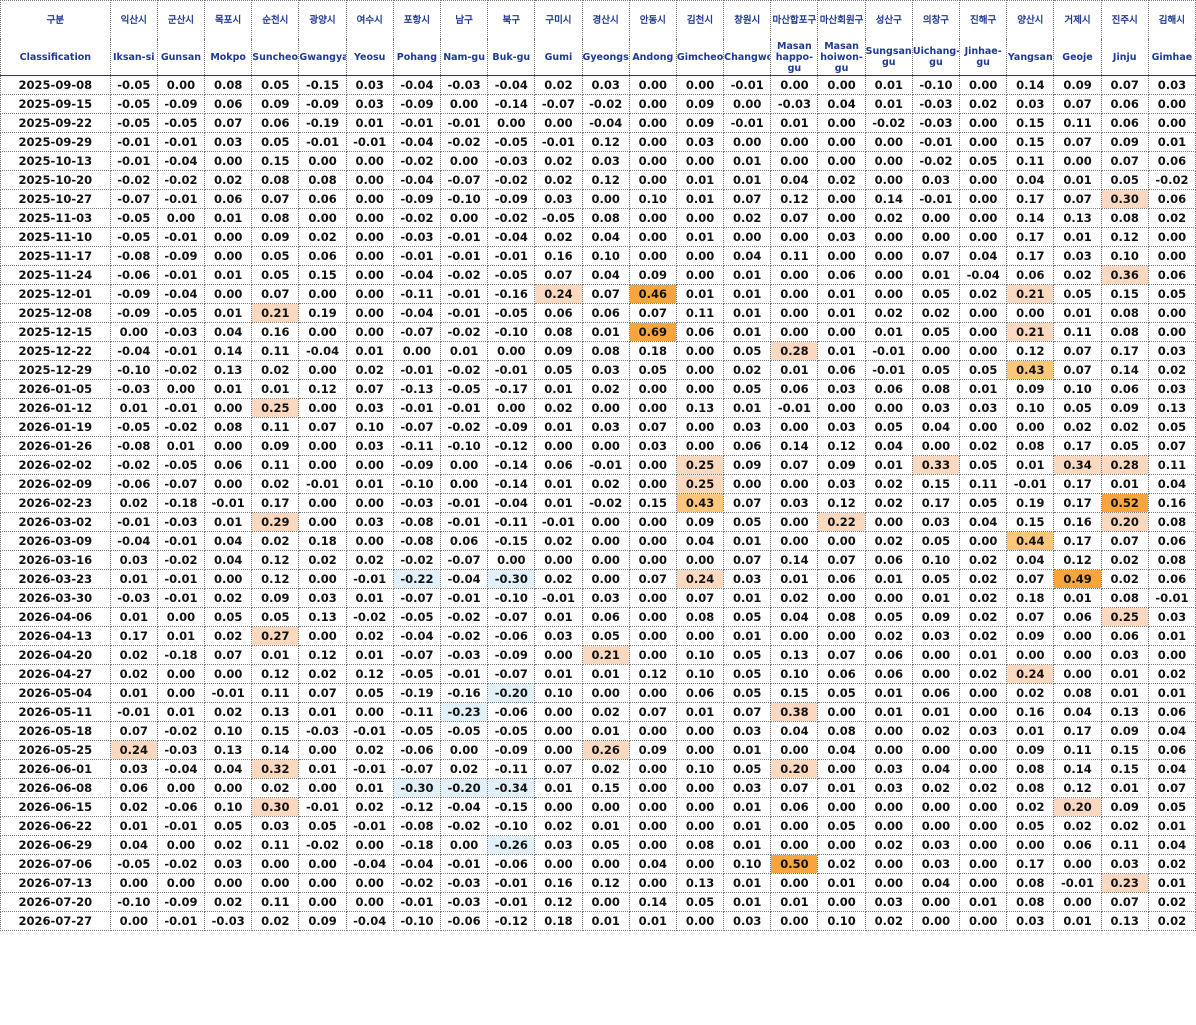  Describe the element at coordinates (511, 655) in the screenshot. I see `table-cell: -0.09` at that location.